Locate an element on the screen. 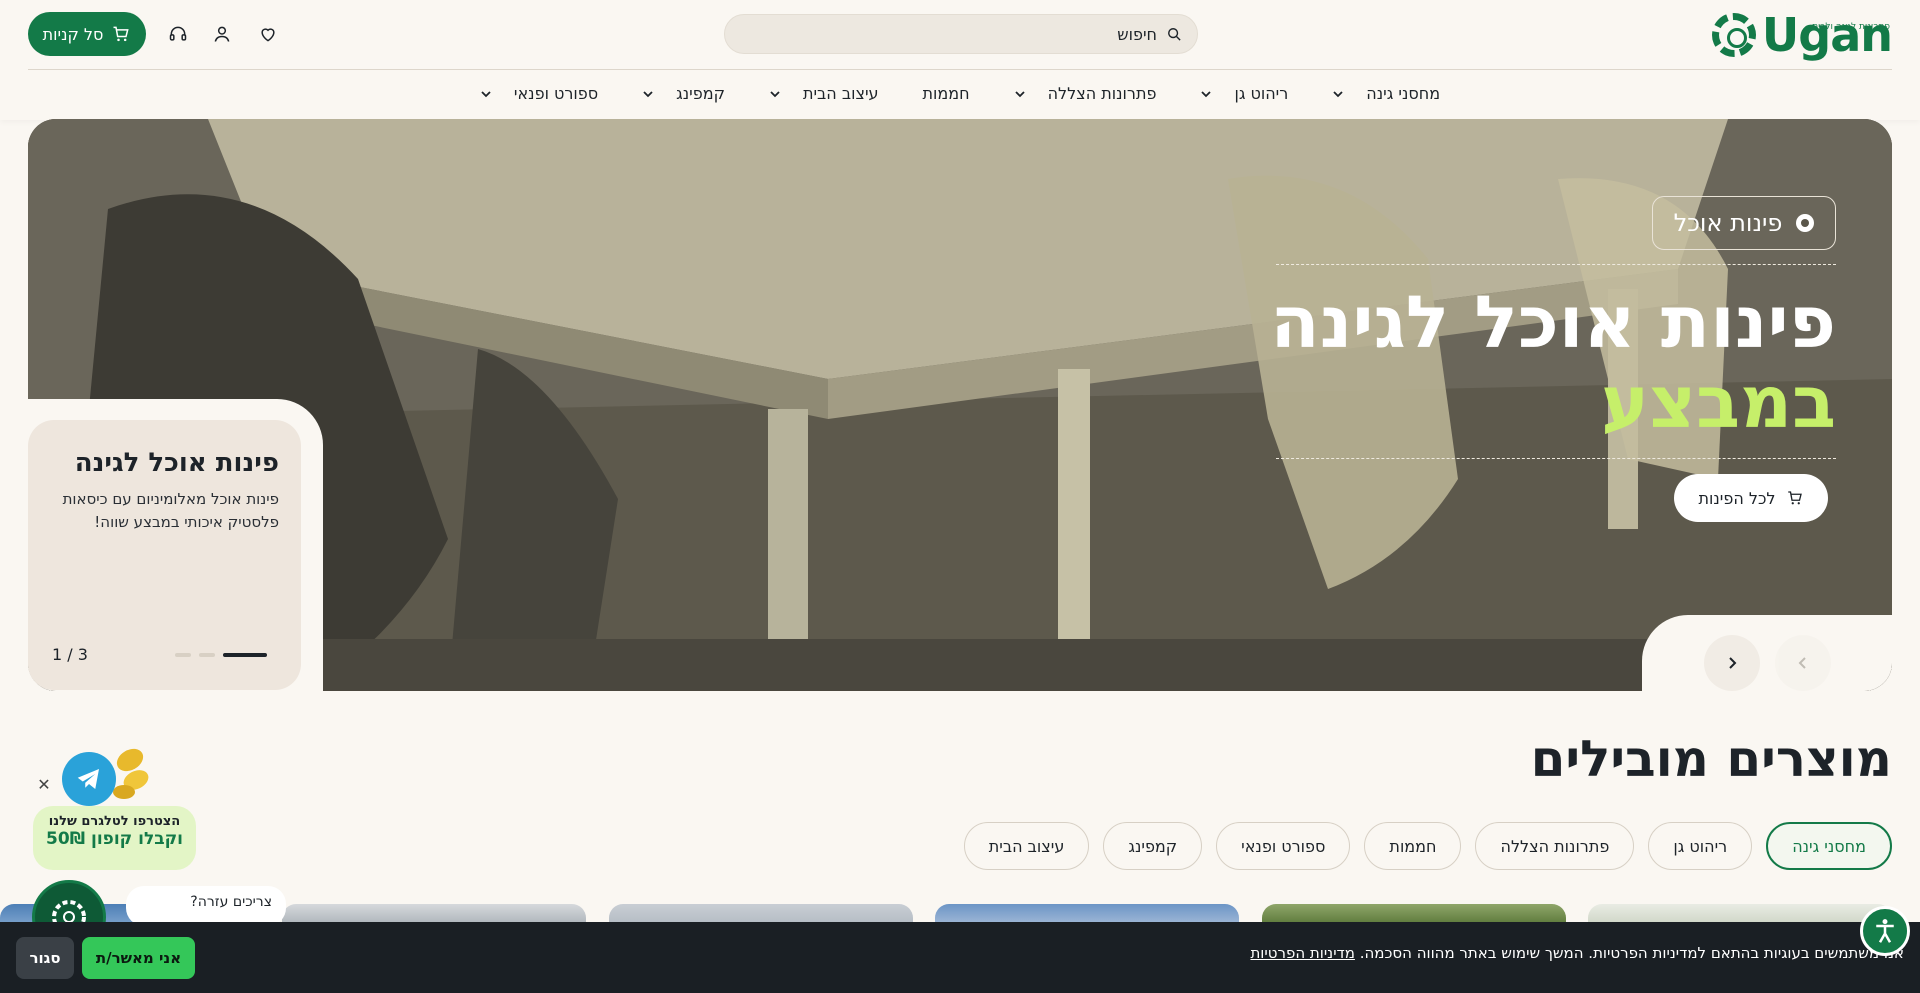 This screenshot has height=993, width=1920. logo-tagline: פתרונות לגינה ולבית is located at coordinates (1851, 27).